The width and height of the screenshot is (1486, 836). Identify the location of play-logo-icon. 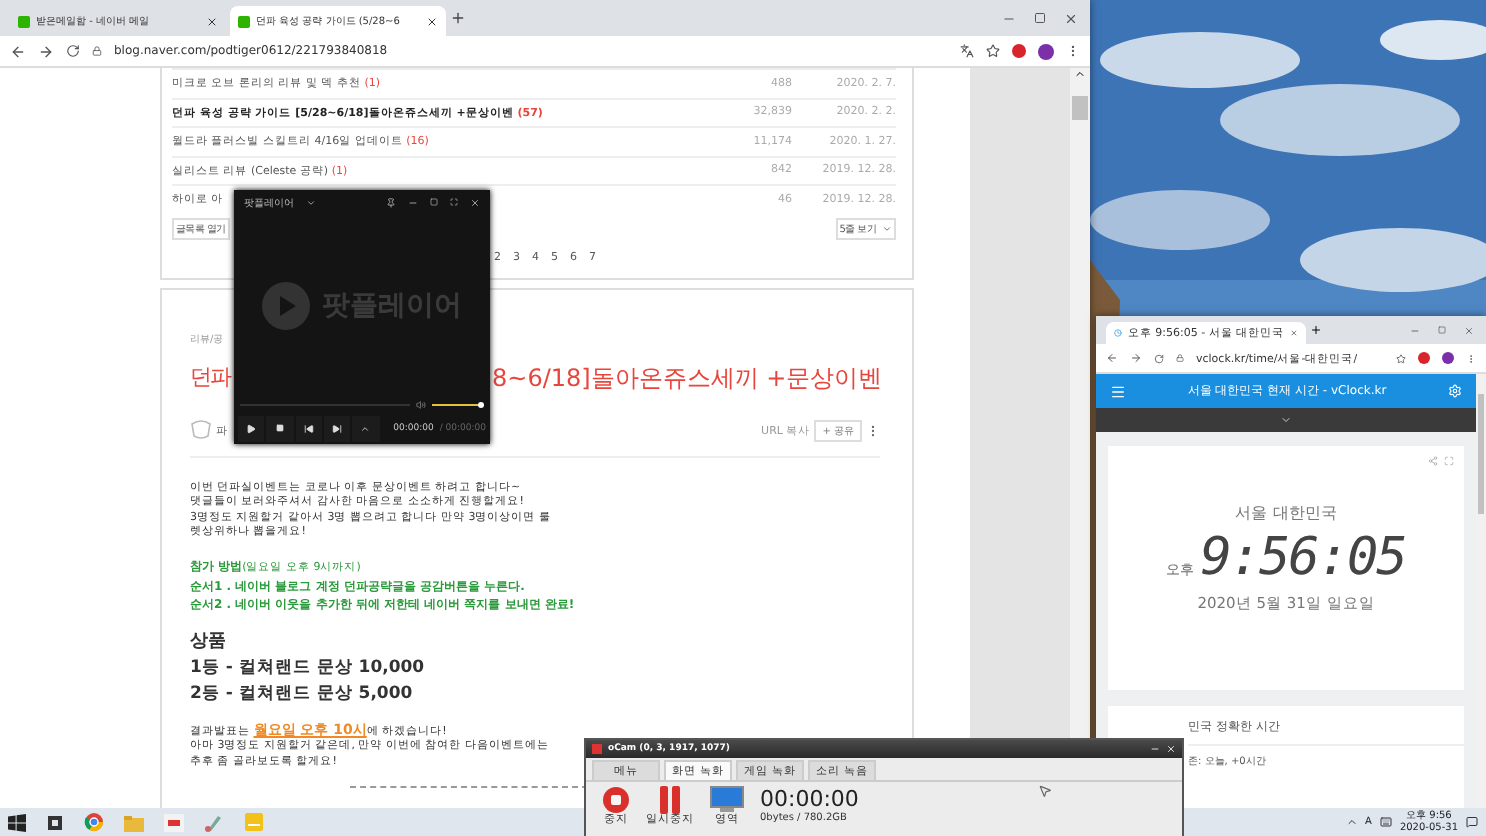
(286, 306).